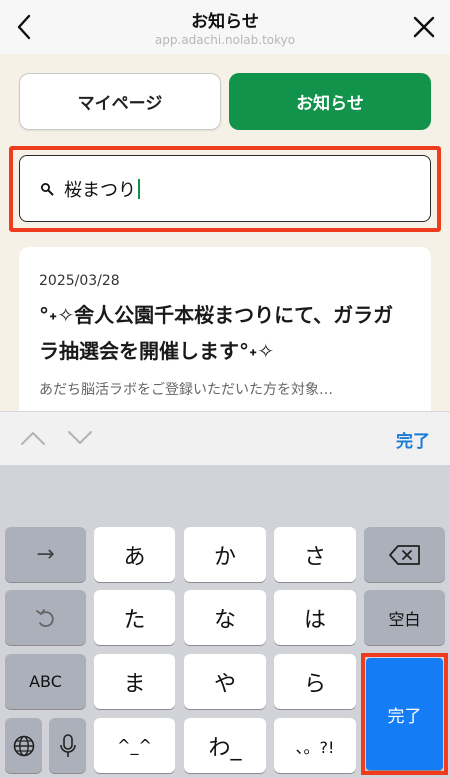 The height and width of the screenshot is (778, 450). What do you see at coordinates (80, 438) in the screenshot?
I see `chevron-down-icon` at bounding box center [80, 438].